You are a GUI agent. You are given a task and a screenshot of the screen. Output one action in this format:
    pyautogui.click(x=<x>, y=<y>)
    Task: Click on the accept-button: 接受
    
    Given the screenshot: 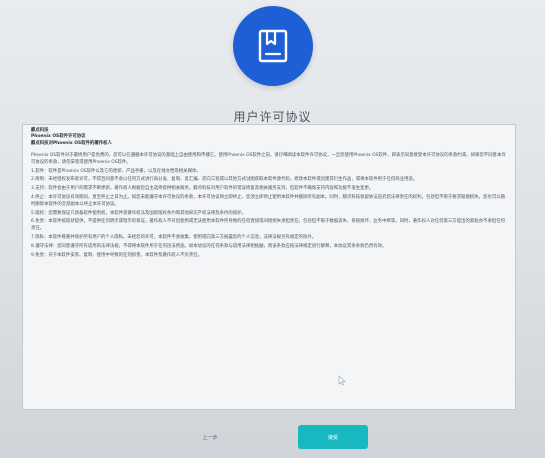 What is the action you would take?
    pyautogui.click(x=333, y=437)
    